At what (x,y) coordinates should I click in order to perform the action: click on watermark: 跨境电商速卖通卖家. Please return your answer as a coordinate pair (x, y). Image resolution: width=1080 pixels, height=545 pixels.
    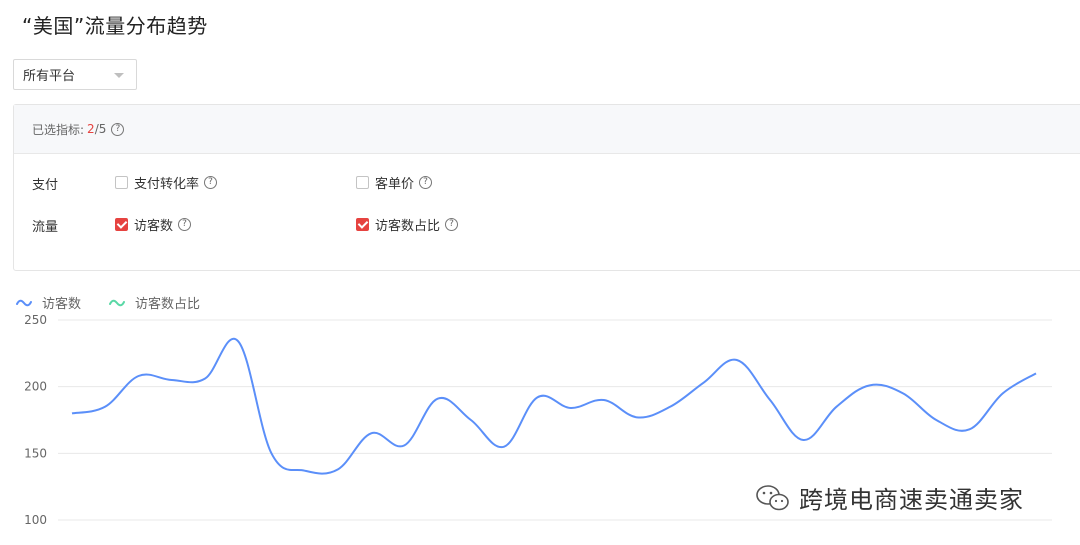
    Looking at the image, I should click on (889, 497).